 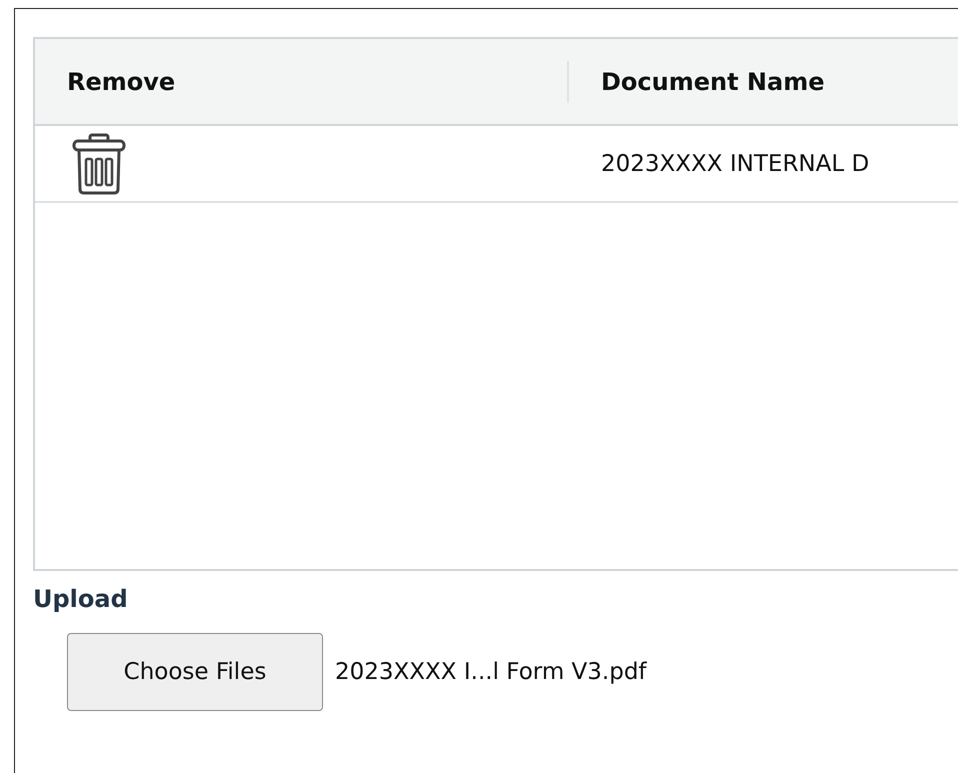 What do you see at coordinates (121, 82) in the screenshot?
I see `column-header: Remove` at bounding box center [121, 82].